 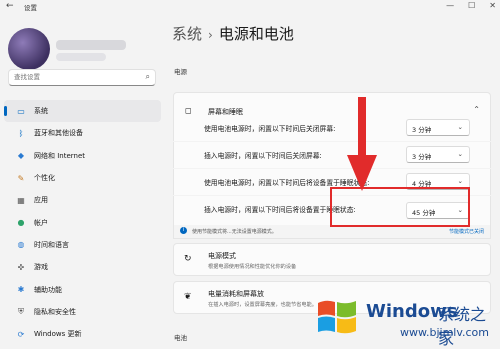 What do you see at coordinates (58, 133) in the screenshot?
I see `sidebar-item-label: 蓝牙和其他设备` at bounding box center [58, 133].